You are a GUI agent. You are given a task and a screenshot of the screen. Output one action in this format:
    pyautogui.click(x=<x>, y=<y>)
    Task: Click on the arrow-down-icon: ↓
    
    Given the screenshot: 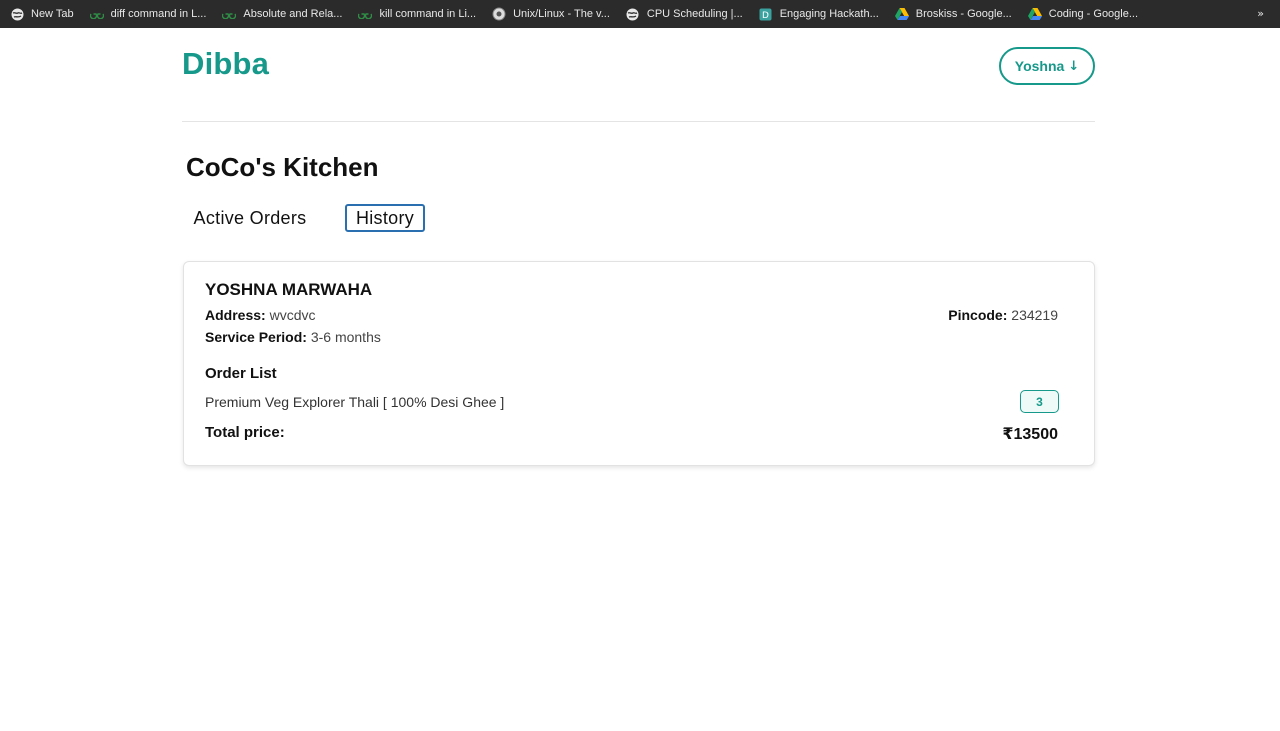 What is the action you would take?
    pyautogui.click(x=1074, y=66)
    